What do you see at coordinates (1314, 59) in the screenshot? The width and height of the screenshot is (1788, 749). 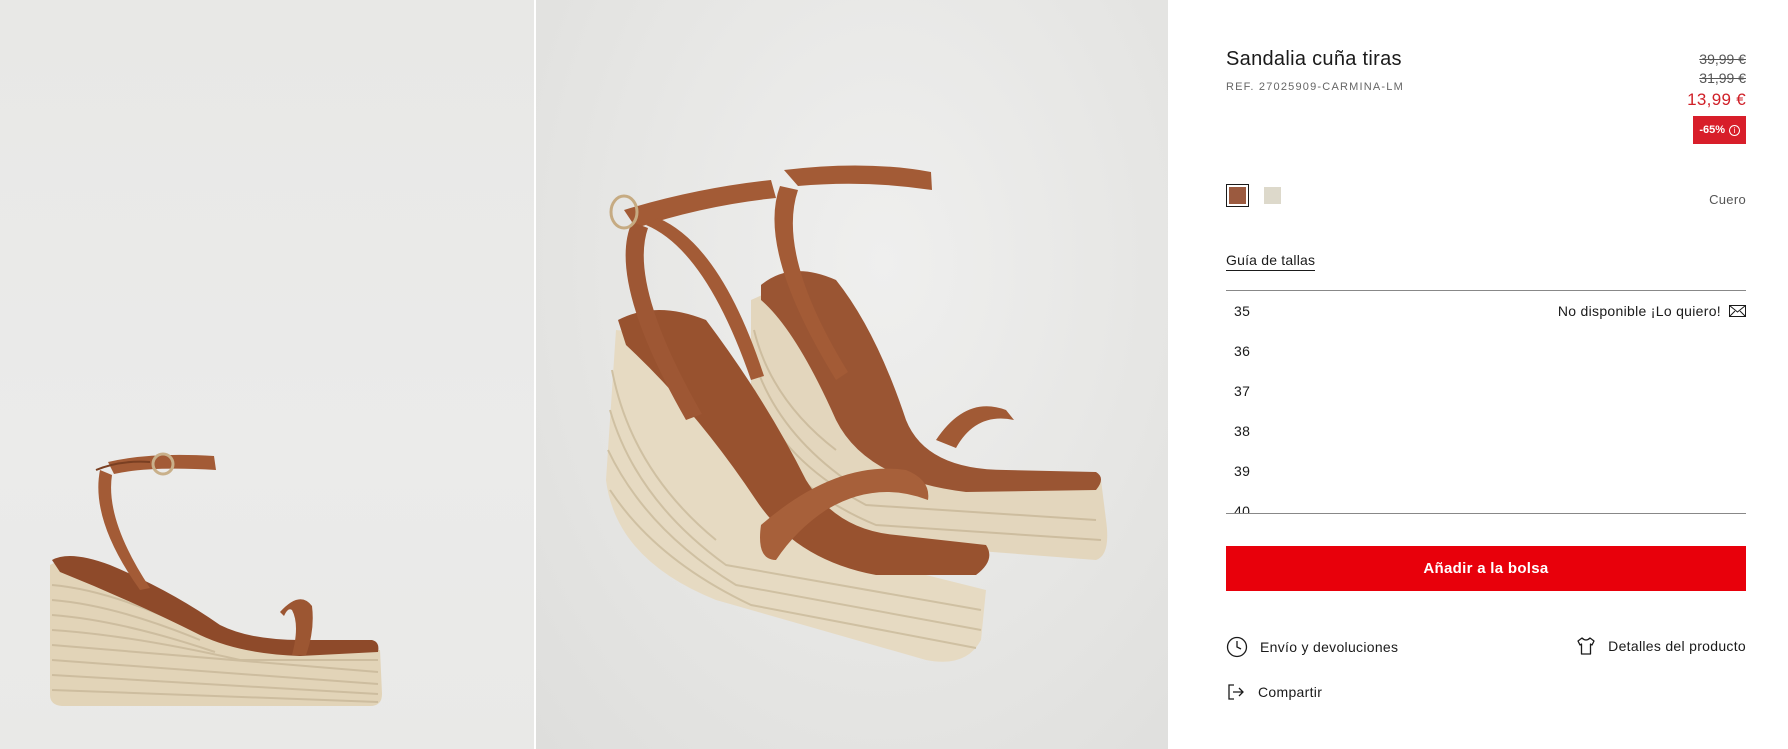 I see `product-title: Sandalia cuña tiras` at bounding box center [1314, 59].